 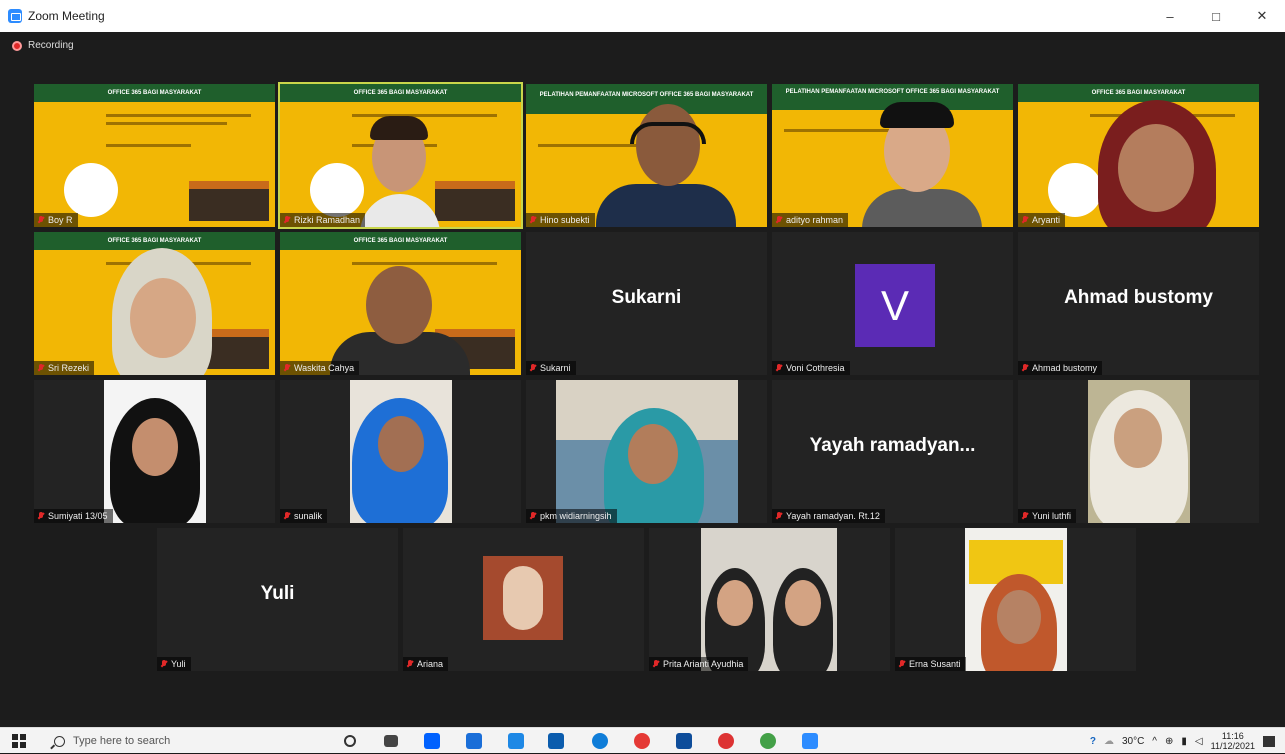 What do you see at coordinates (815, 220) in the screenshot?
I see `participant-name: adityo rahman` at bounding box center [815, 220].